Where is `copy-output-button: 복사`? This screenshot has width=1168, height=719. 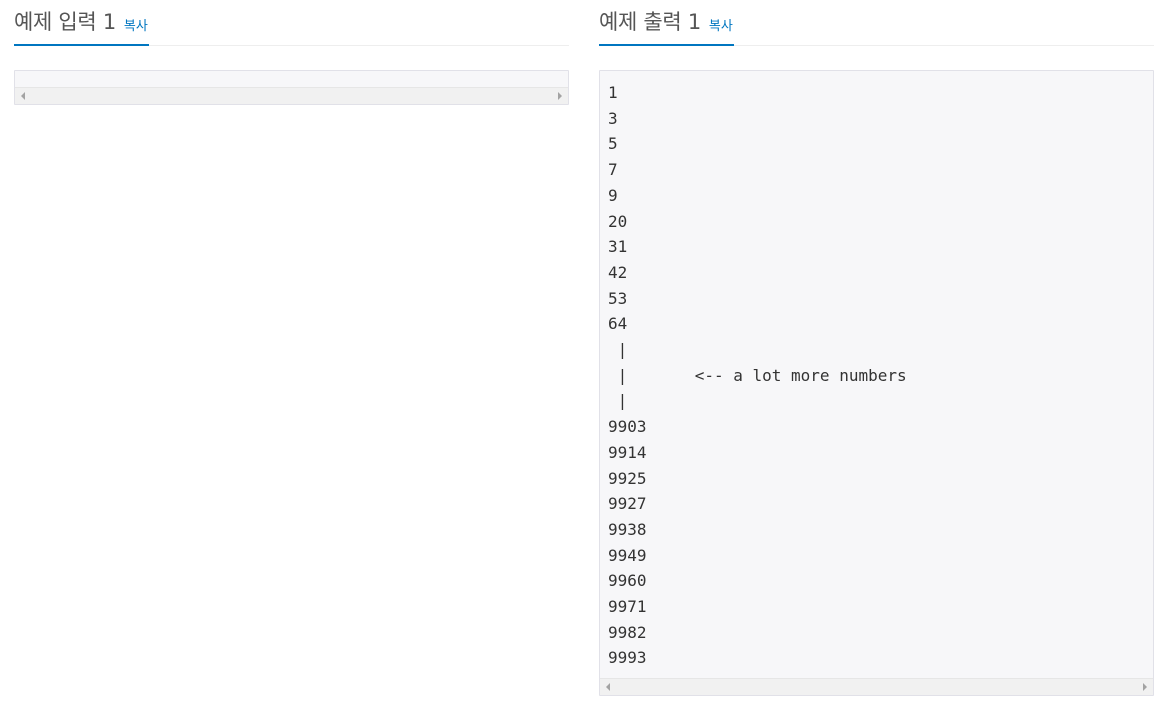
copy-output-button: 복사 is located at coordinates (721, 24).